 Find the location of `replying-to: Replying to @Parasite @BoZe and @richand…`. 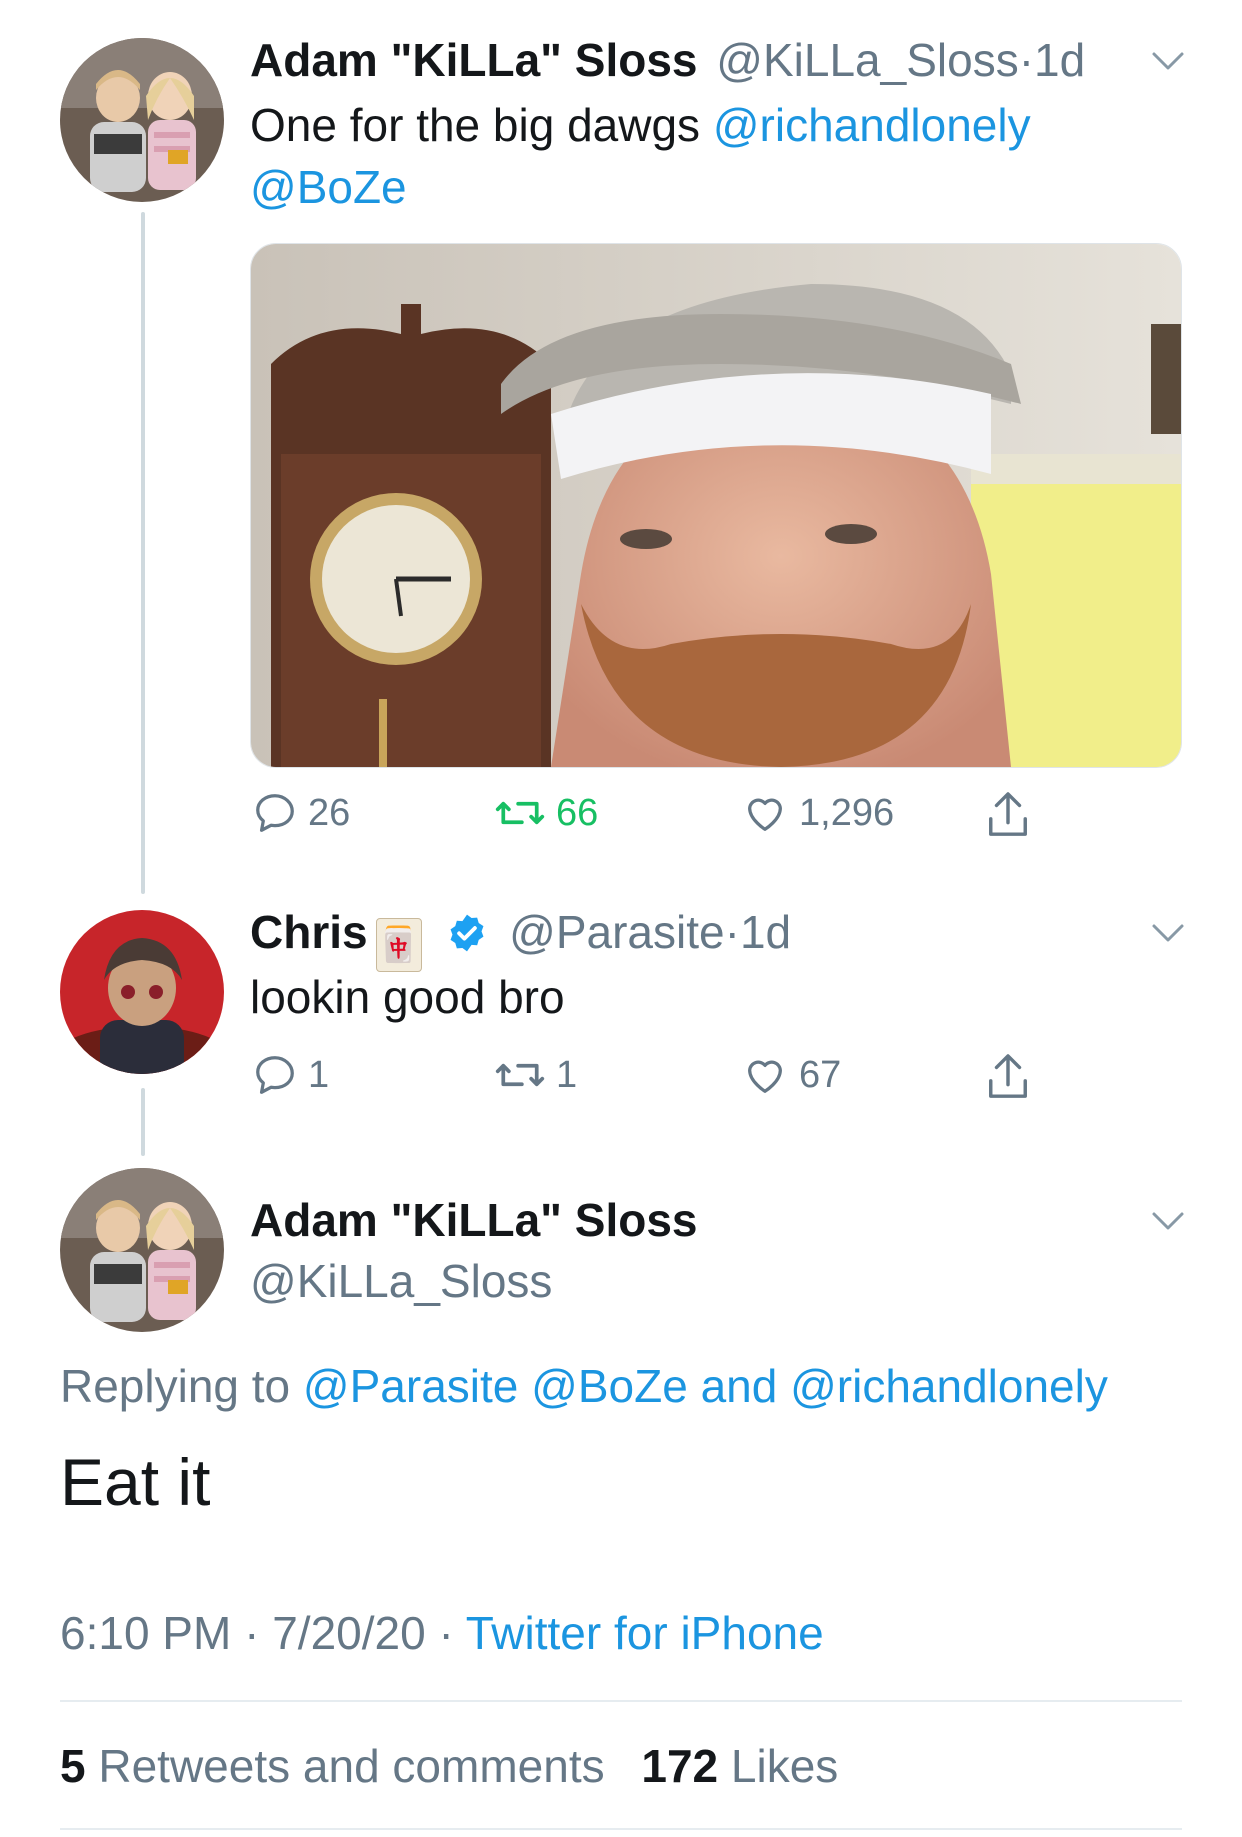

replying-to: Replying to @Parasite @BoZe and @richand… is located at coordinates (584, 1386).